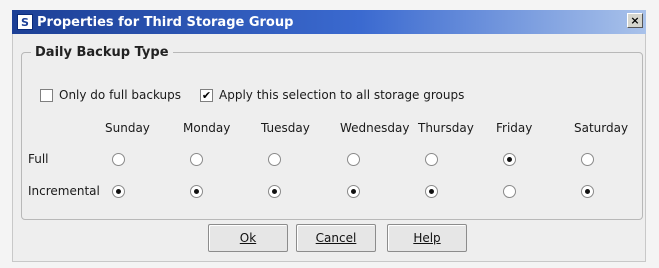 The height and width of the screenshot is (268, 659). What do you see at coordinates (165, 22) in the screenshot?
I see `window-title: Properties for Third Storage Group` at bounding box center [165, 22].